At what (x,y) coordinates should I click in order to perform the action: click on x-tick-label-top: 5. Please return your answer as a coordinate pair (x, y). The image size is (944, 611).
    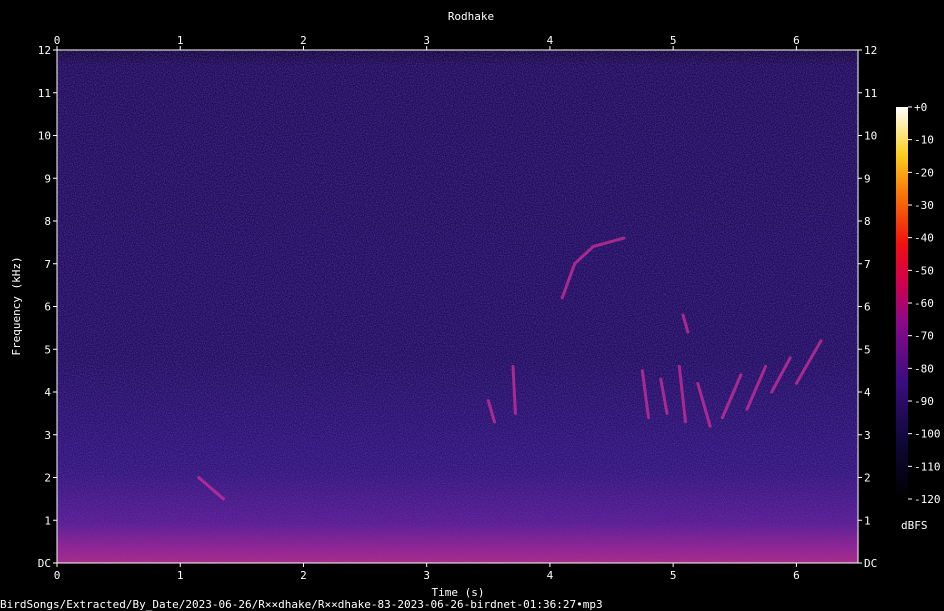
    Looking at the image, I should click on (673, 40).